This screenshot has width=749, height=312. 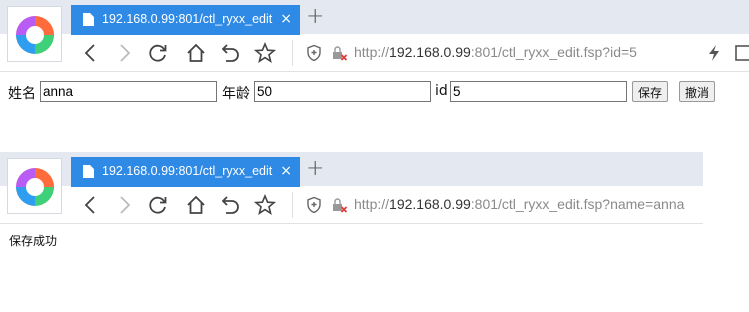 What do you see at coordinates (650, 91) in the screenshot?
I see `save-button: 保存` at bounding box center [650, 91].